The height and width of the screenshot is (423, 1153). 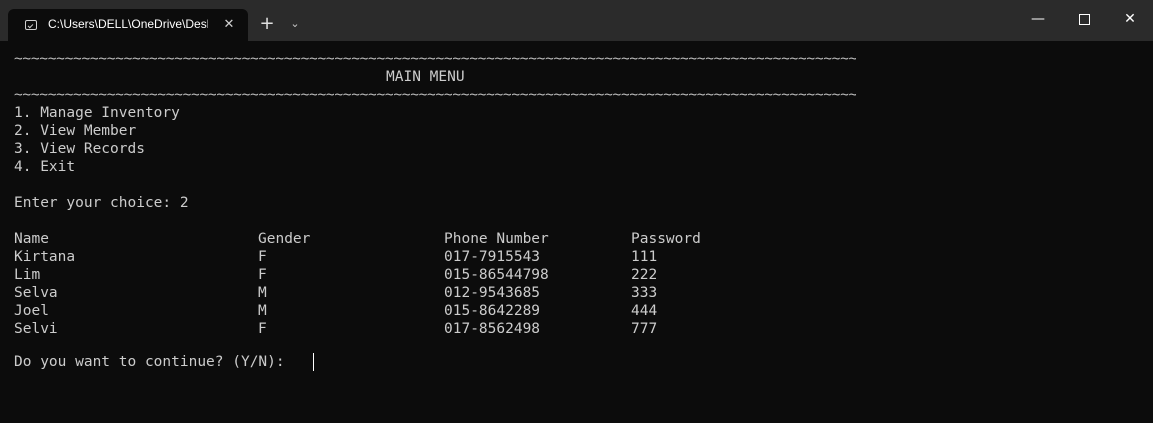 I want to click on cell-password: 333, so click(x=644, y=293).